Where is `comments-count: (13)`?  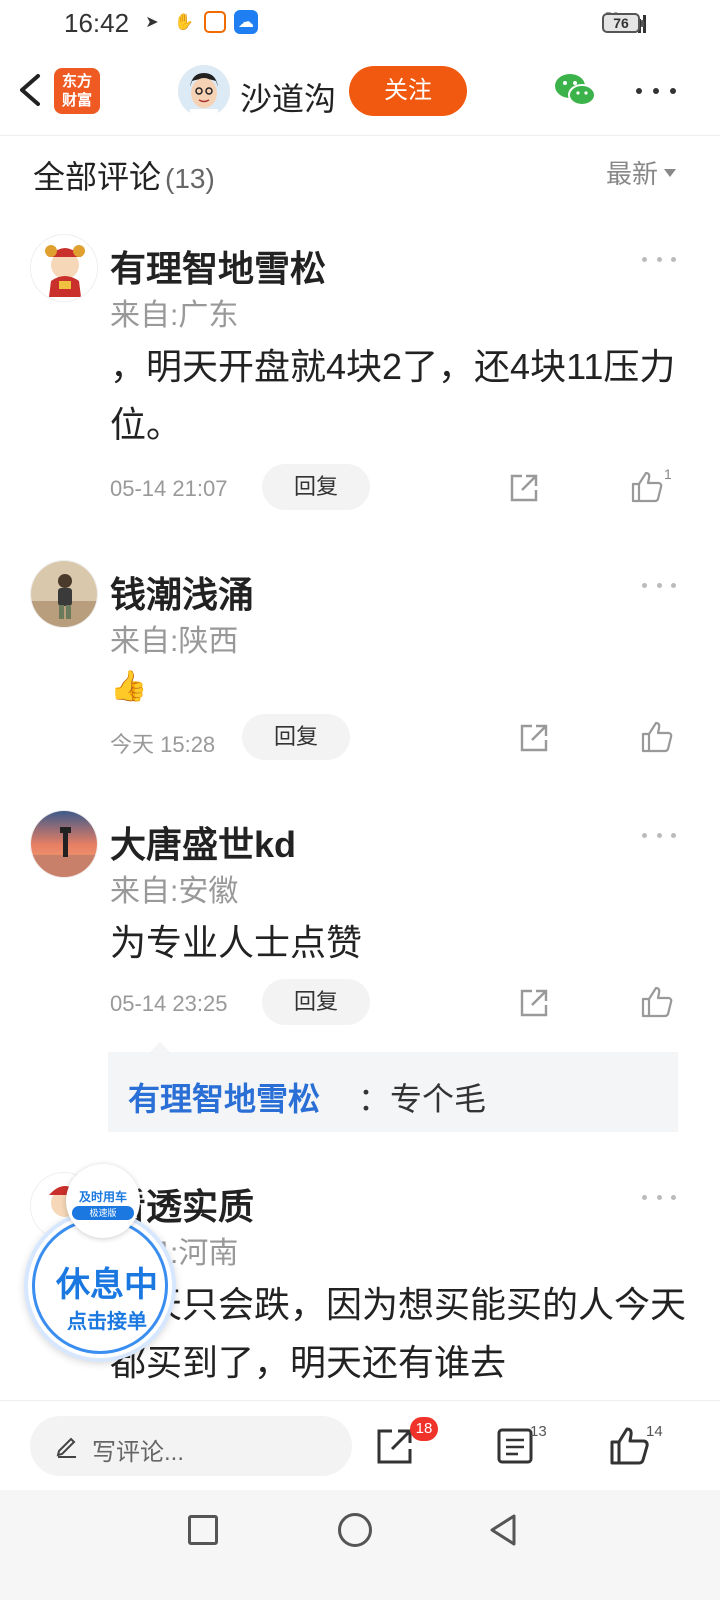 comments-count: (13) is located at coordinates (190, 178).